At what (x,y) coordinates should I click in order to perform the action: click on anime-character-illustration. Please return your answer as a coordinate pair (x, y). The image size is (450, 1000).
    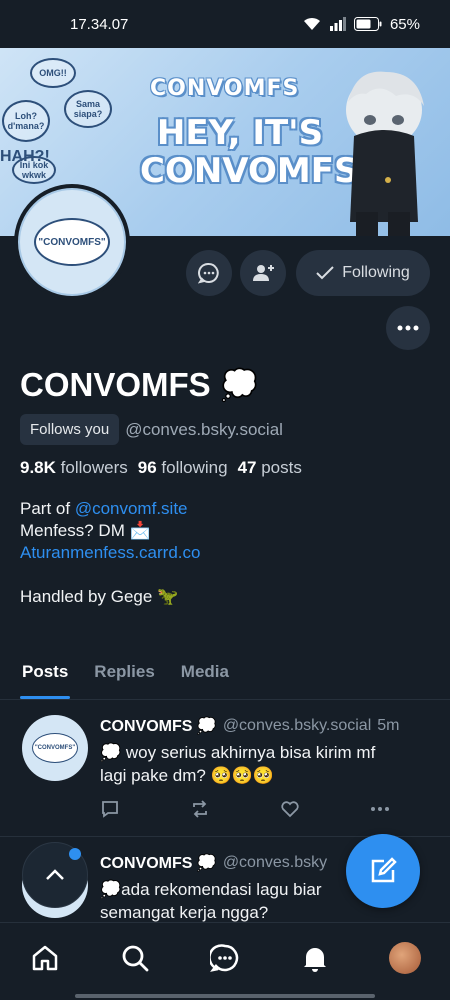
    Looking at the image, I should click on (385, 153).